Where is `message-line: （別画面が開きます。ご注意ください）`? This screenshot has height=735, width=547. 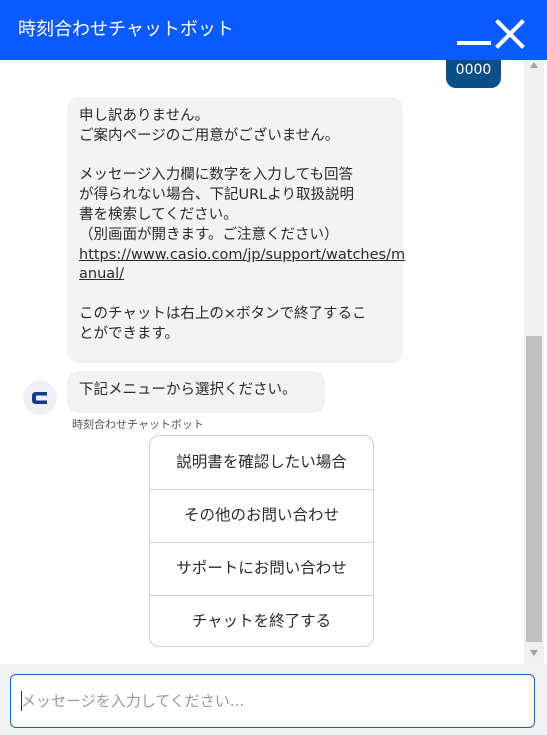
message-line: （別画面が開きます。ご注意ください） is located at coordinates (209, 234).